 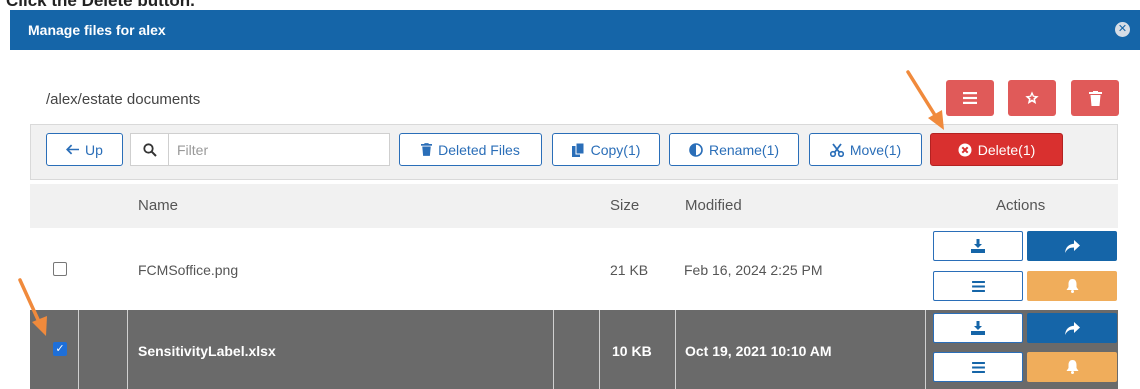 I want to click on search-icon, so click(x=150, y=149).